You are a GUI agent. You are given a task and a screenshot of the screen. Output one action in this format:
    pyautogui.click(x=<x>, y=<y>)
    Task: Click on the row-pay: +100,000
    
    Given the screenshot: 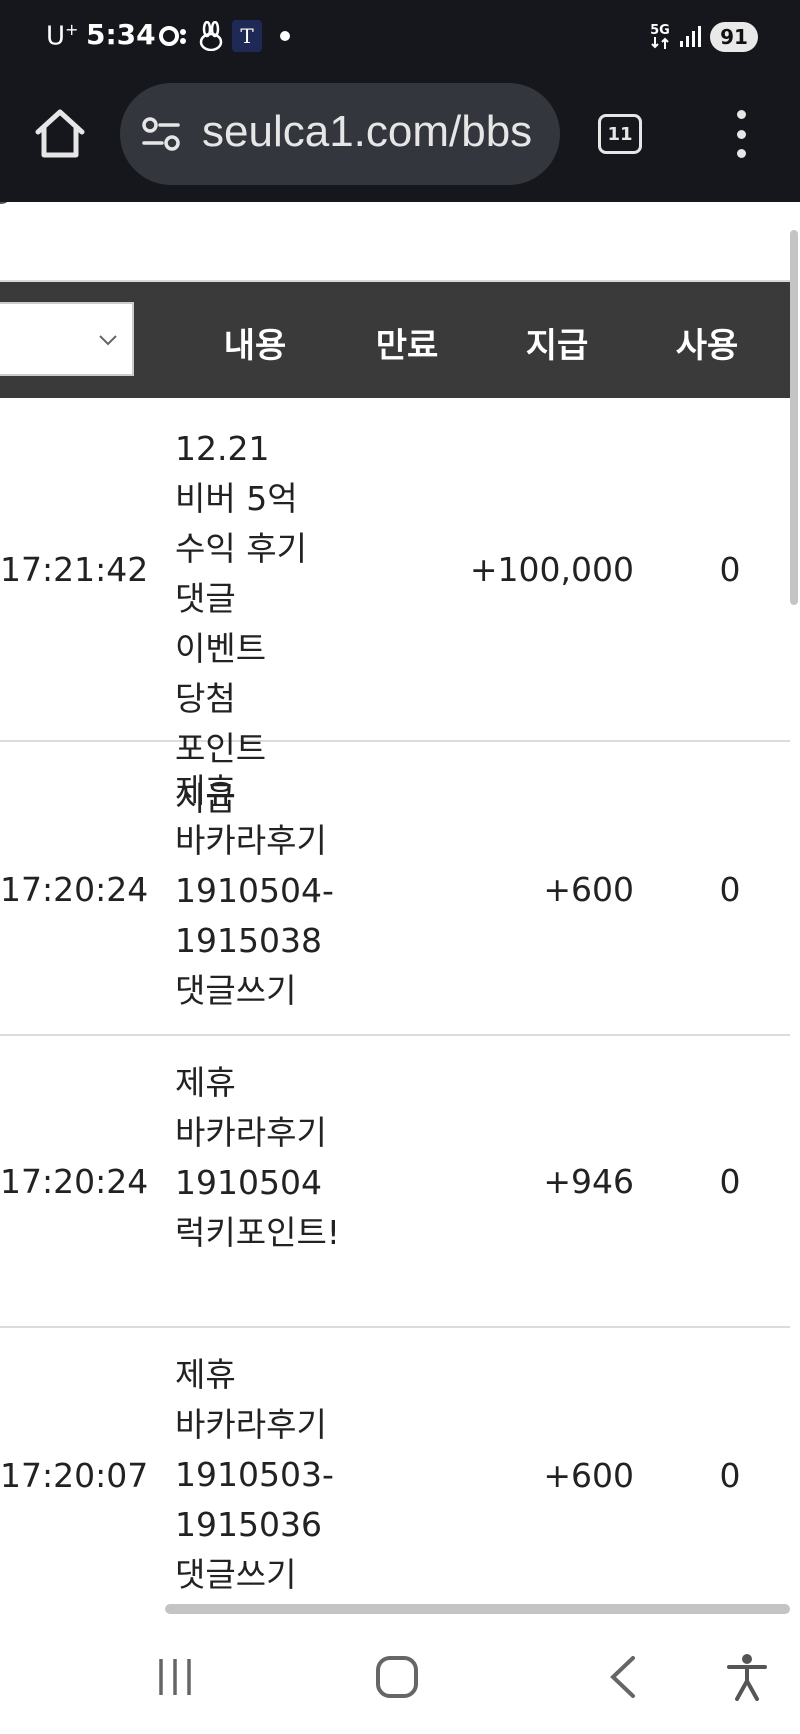 What is the action you would take?
    pyautogui.click(x=551, y=569)
    